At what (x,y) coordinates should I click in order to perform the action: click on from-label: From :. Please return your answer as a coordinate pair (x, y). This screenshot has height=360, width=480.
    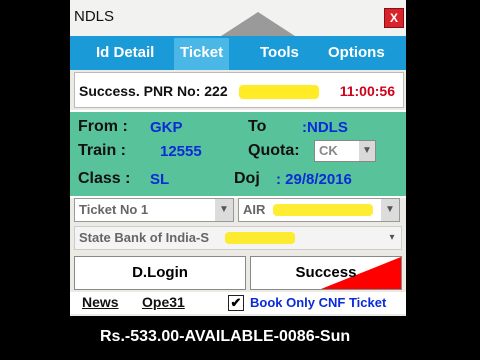
    Looking at the image, I should click on (103, 126).